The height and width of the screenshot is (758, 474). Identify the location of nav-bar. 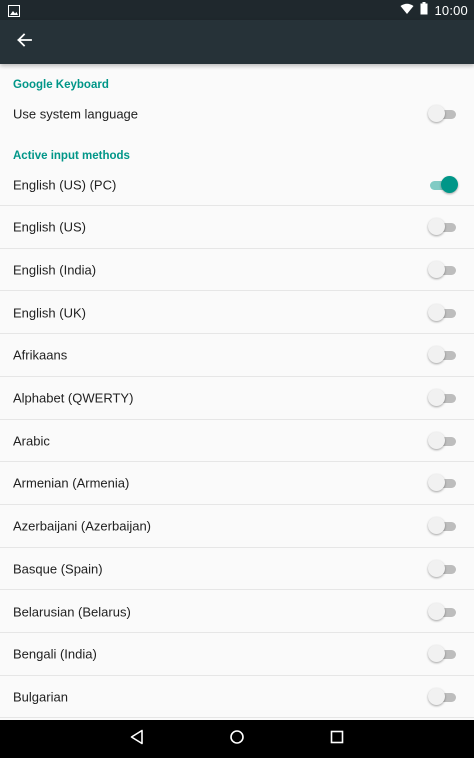
(237, 739).